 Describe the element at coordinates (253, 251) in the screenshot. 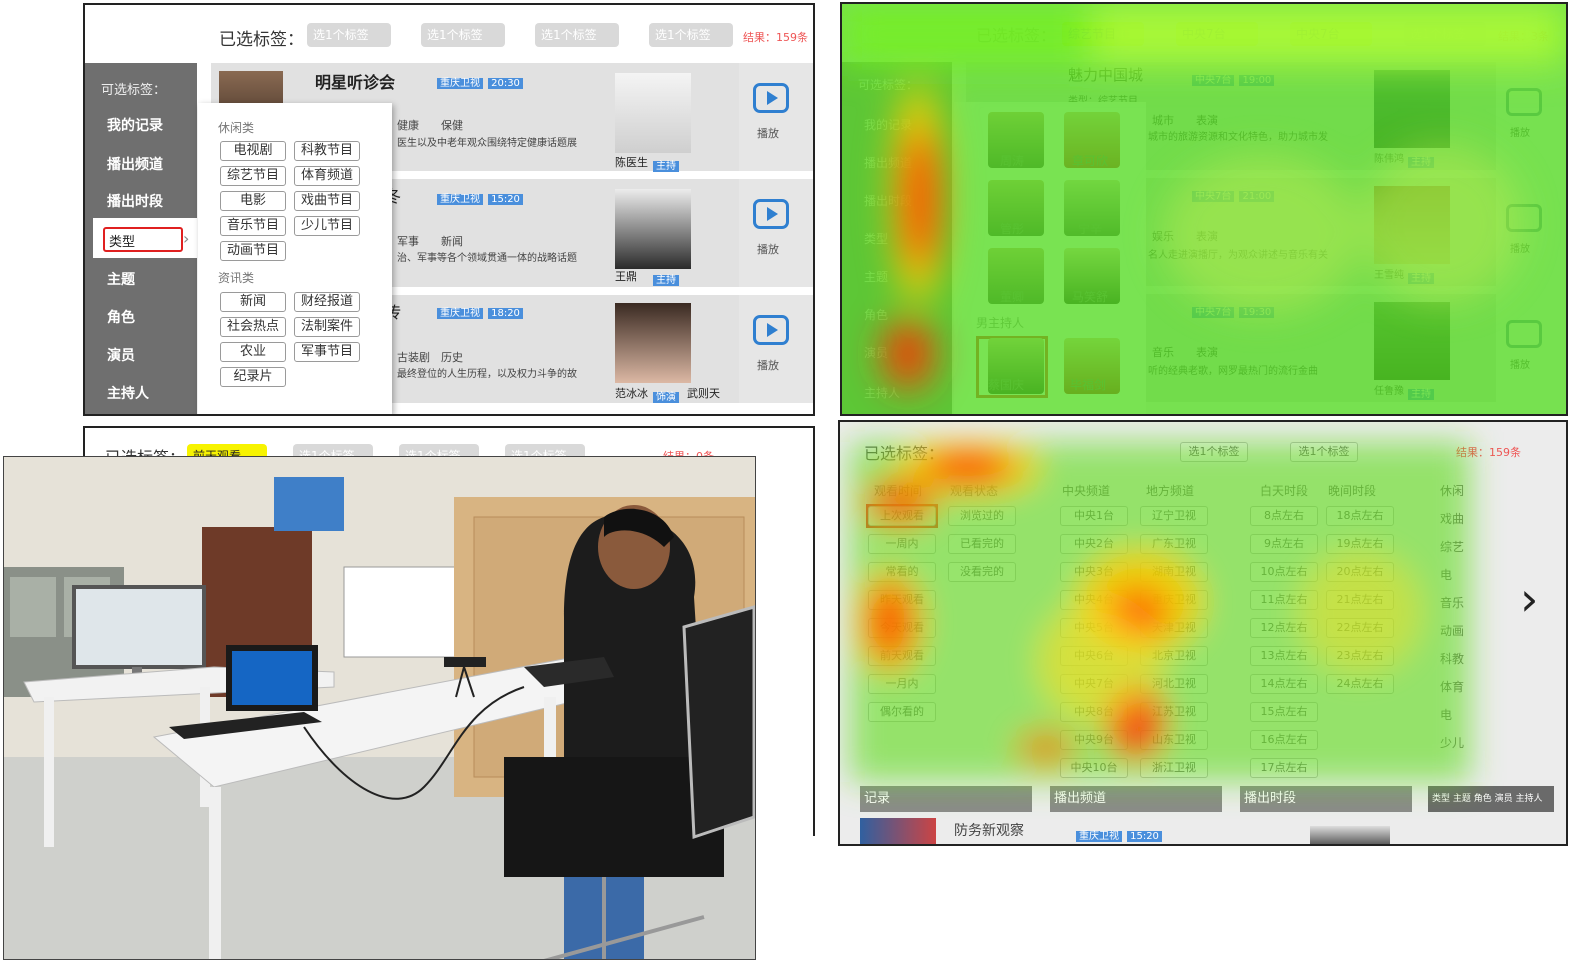

I see `chip: 动画节目` at that location.